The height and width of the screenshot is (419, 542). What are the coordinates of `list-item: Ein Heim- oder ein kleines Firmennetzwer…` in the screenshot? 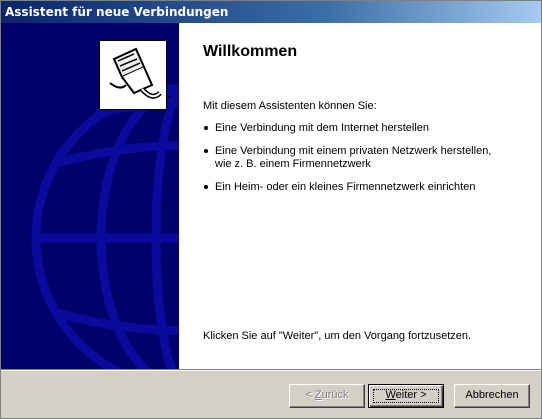 It's located at (368, 187).